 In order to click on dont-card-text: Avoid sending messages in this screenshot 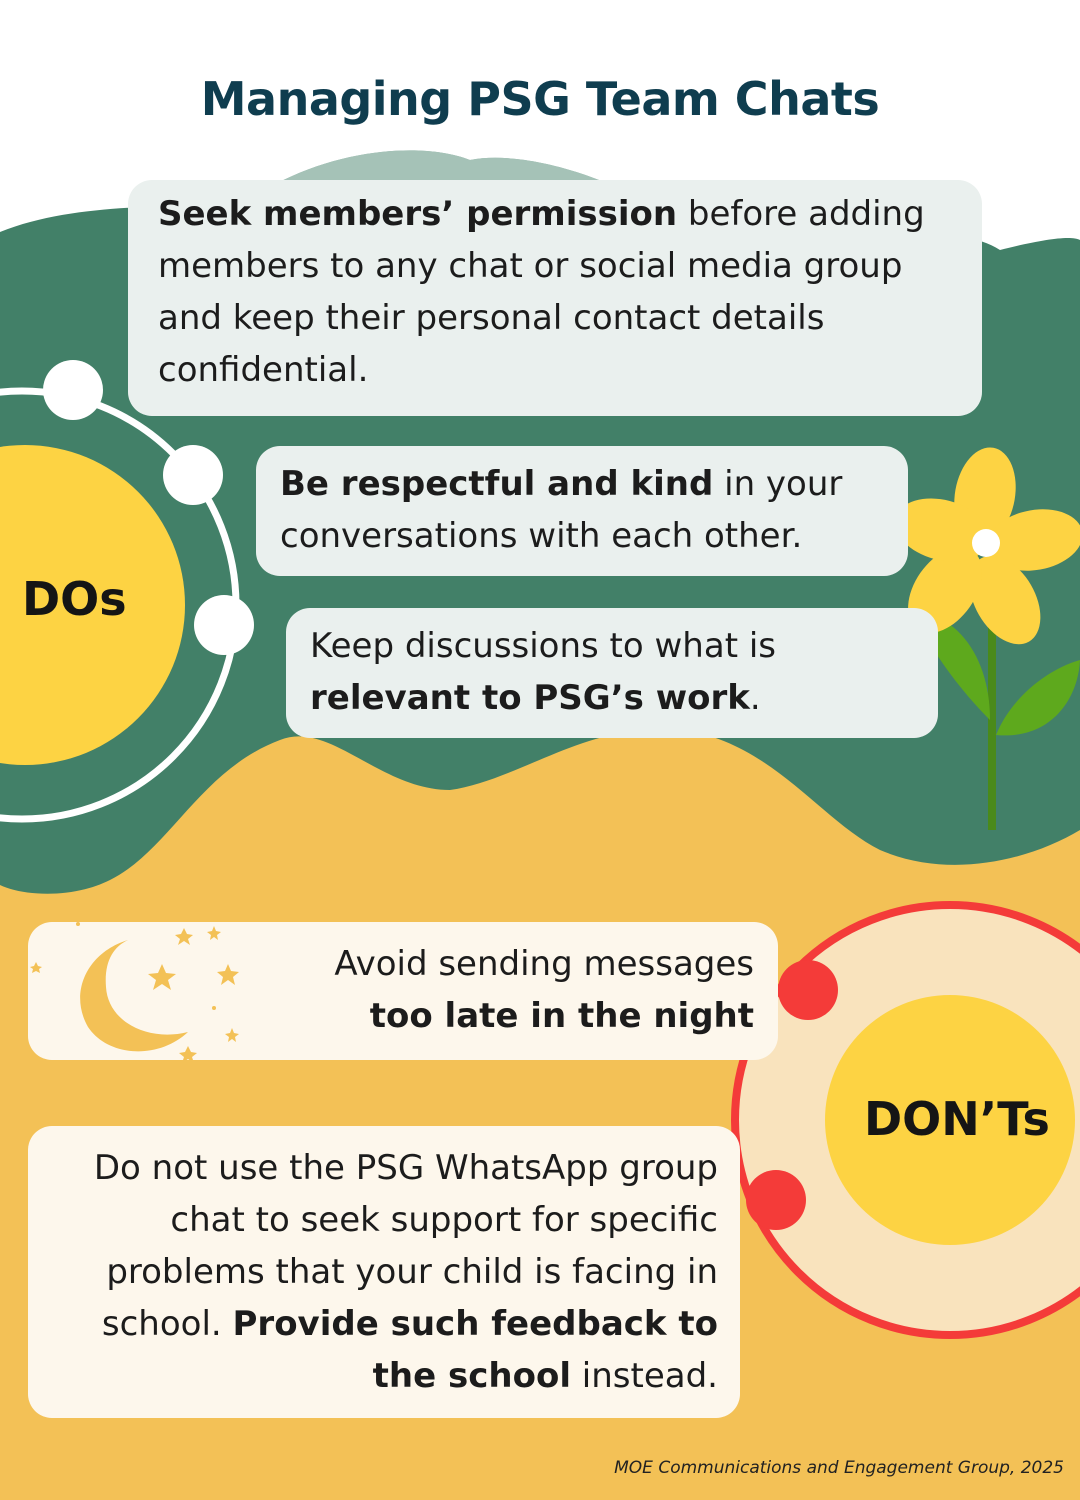, I will do `click(544, 964)`.